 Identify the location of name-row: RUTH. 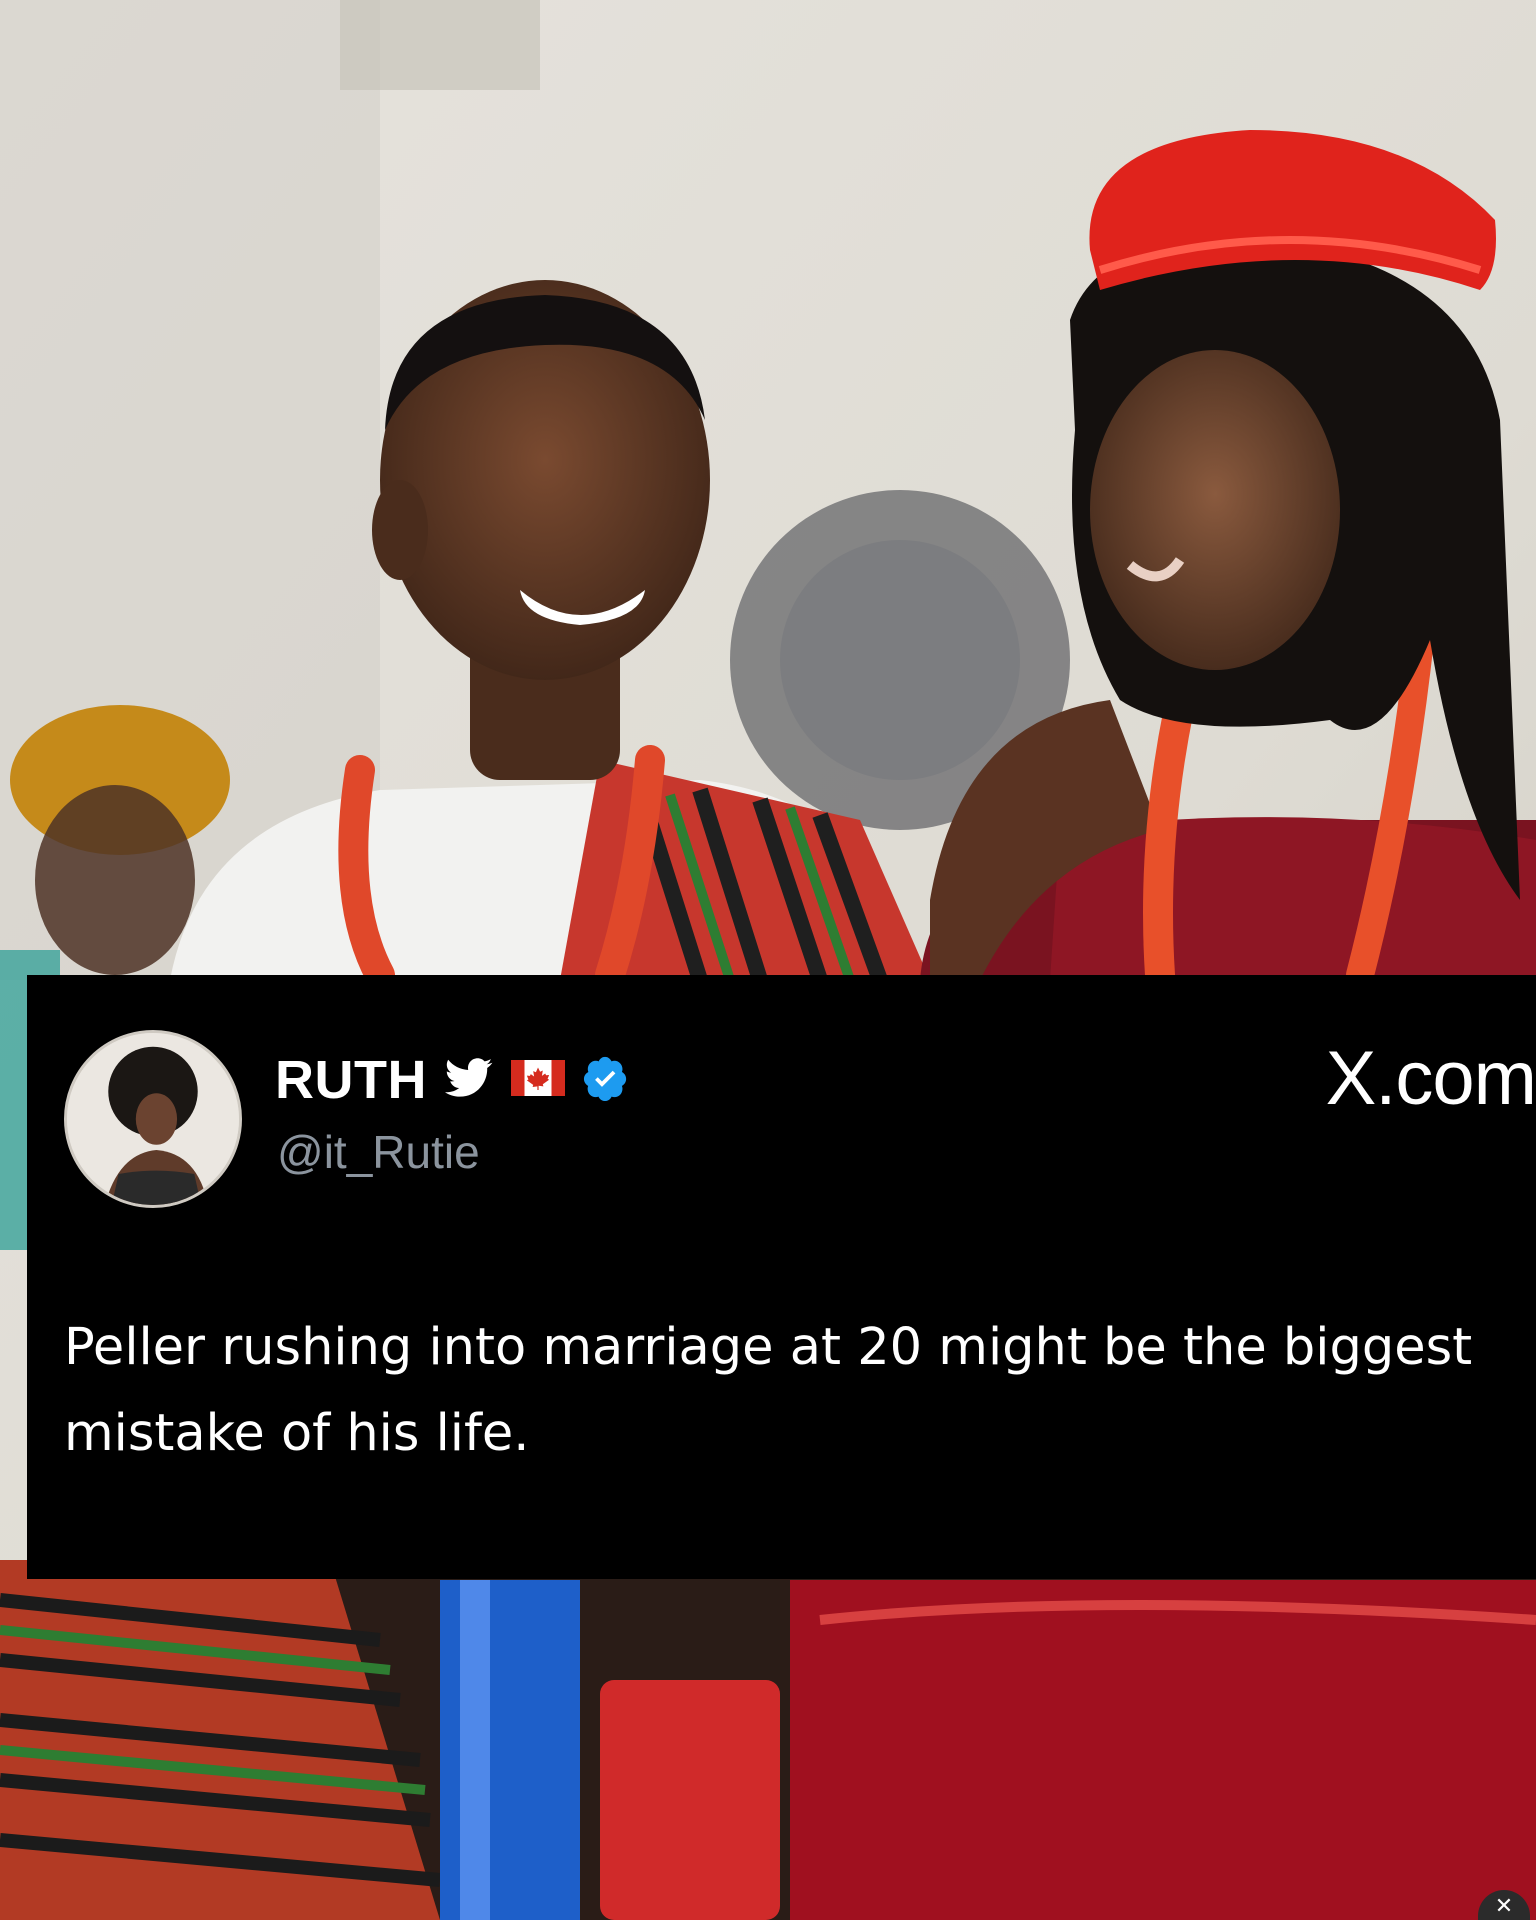
(452, 1080).